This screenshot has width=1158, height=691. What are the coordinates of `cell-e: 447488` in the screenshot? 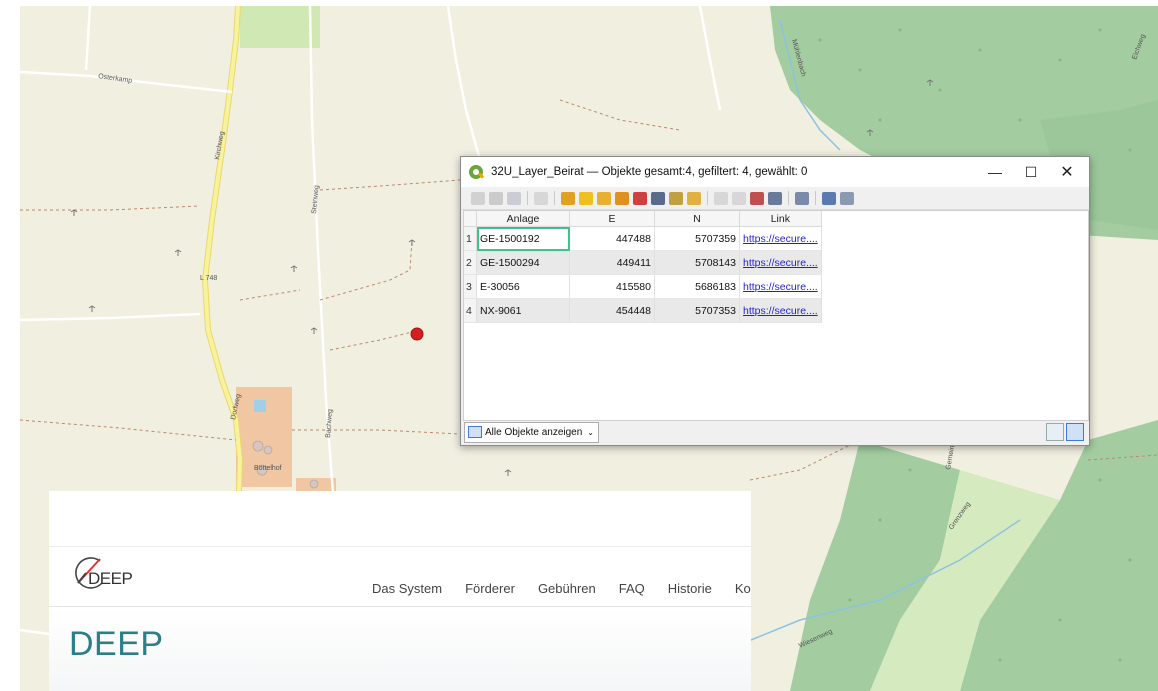 It's located at (612, 238).